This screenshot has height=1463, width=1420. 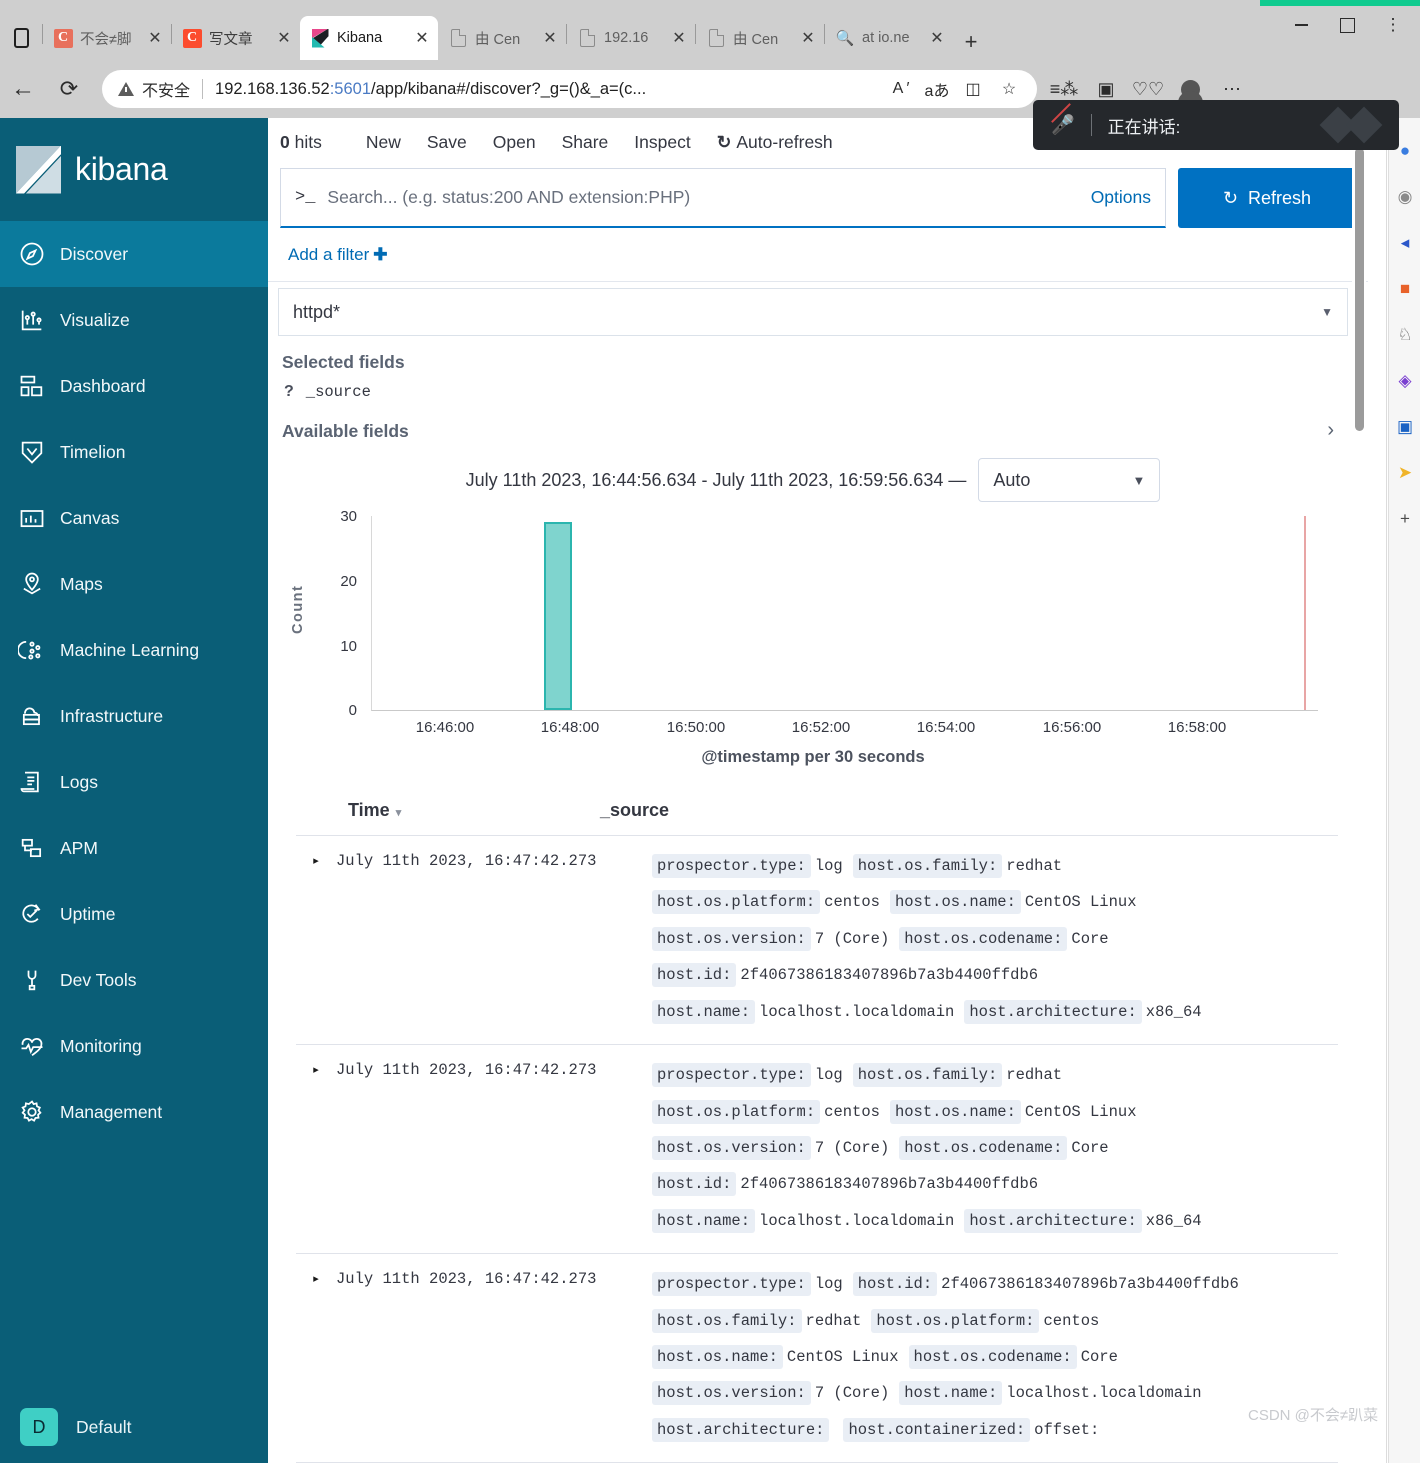 I want to click on sidebar-item-apm: APM, so click(x=134, y=848).